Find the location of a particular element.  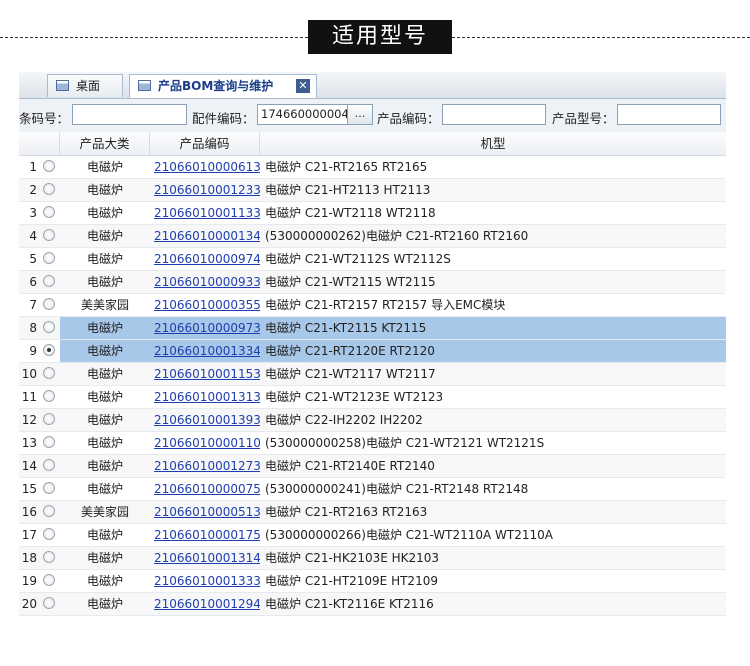

table-row: 3 电磁炉 21066010001133 电磁炉 C21-WT2118 WT2118 is located at coordinates (372, 213).